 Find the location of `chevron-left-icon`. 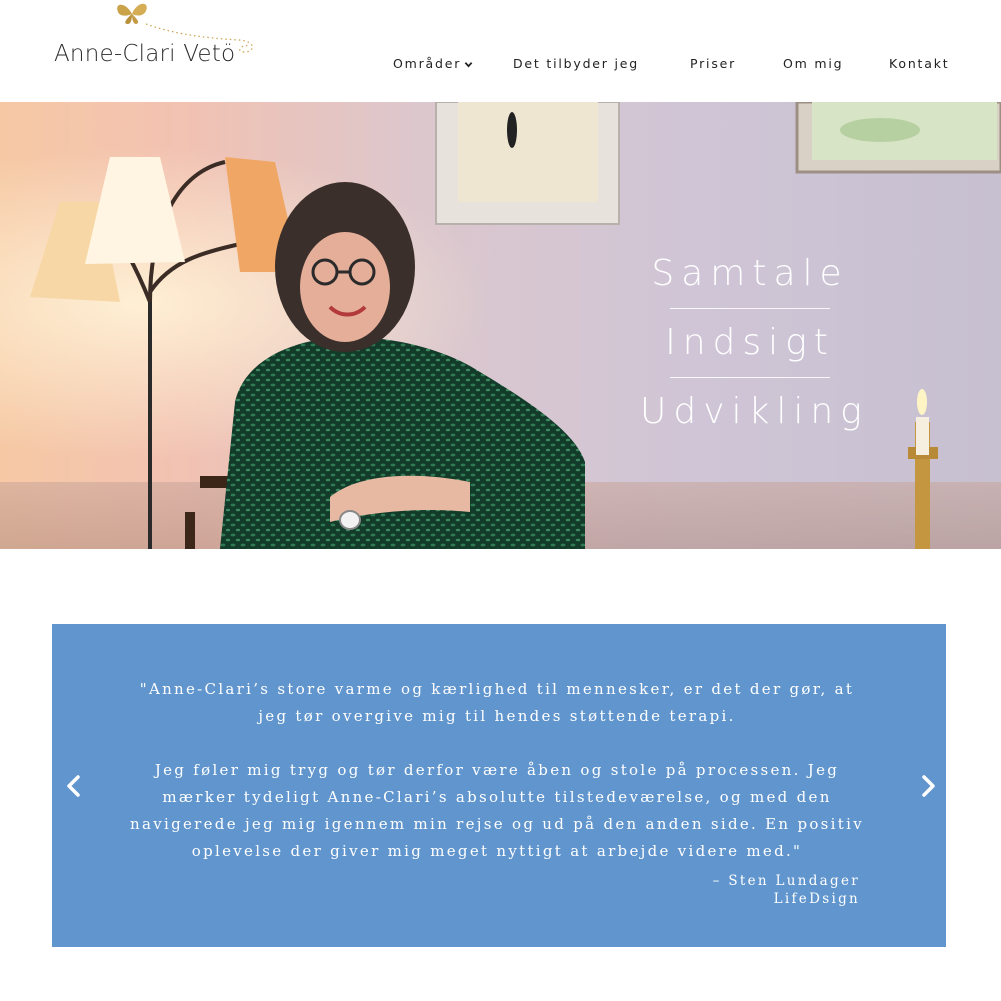

chevron-left-icon is located at coordinates (73, 786).